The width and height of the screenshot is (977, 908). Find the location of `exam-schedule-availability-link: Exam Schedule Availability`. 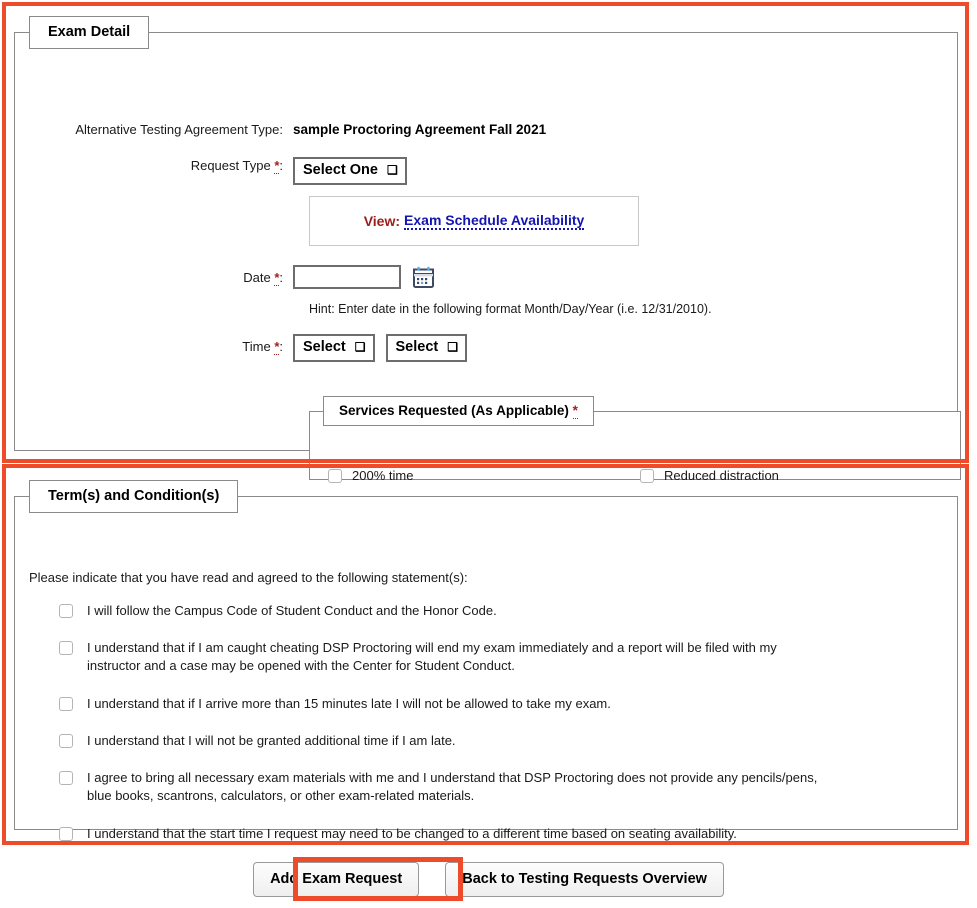

exam-schedule-availability-link: Exam Schedule Availability is located at coordinates (494, 221).